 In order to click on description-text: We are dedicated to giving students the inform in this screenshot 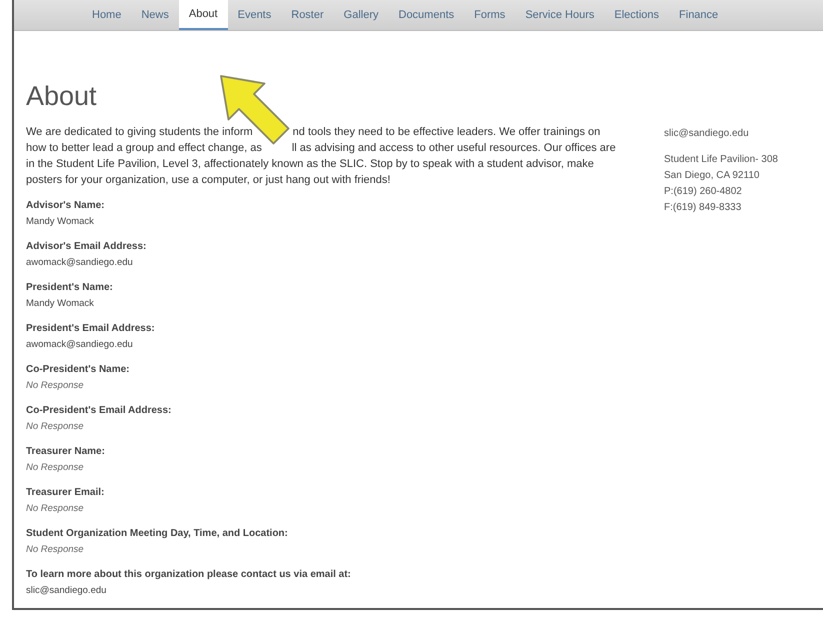, I will do `click(139, 132)`.